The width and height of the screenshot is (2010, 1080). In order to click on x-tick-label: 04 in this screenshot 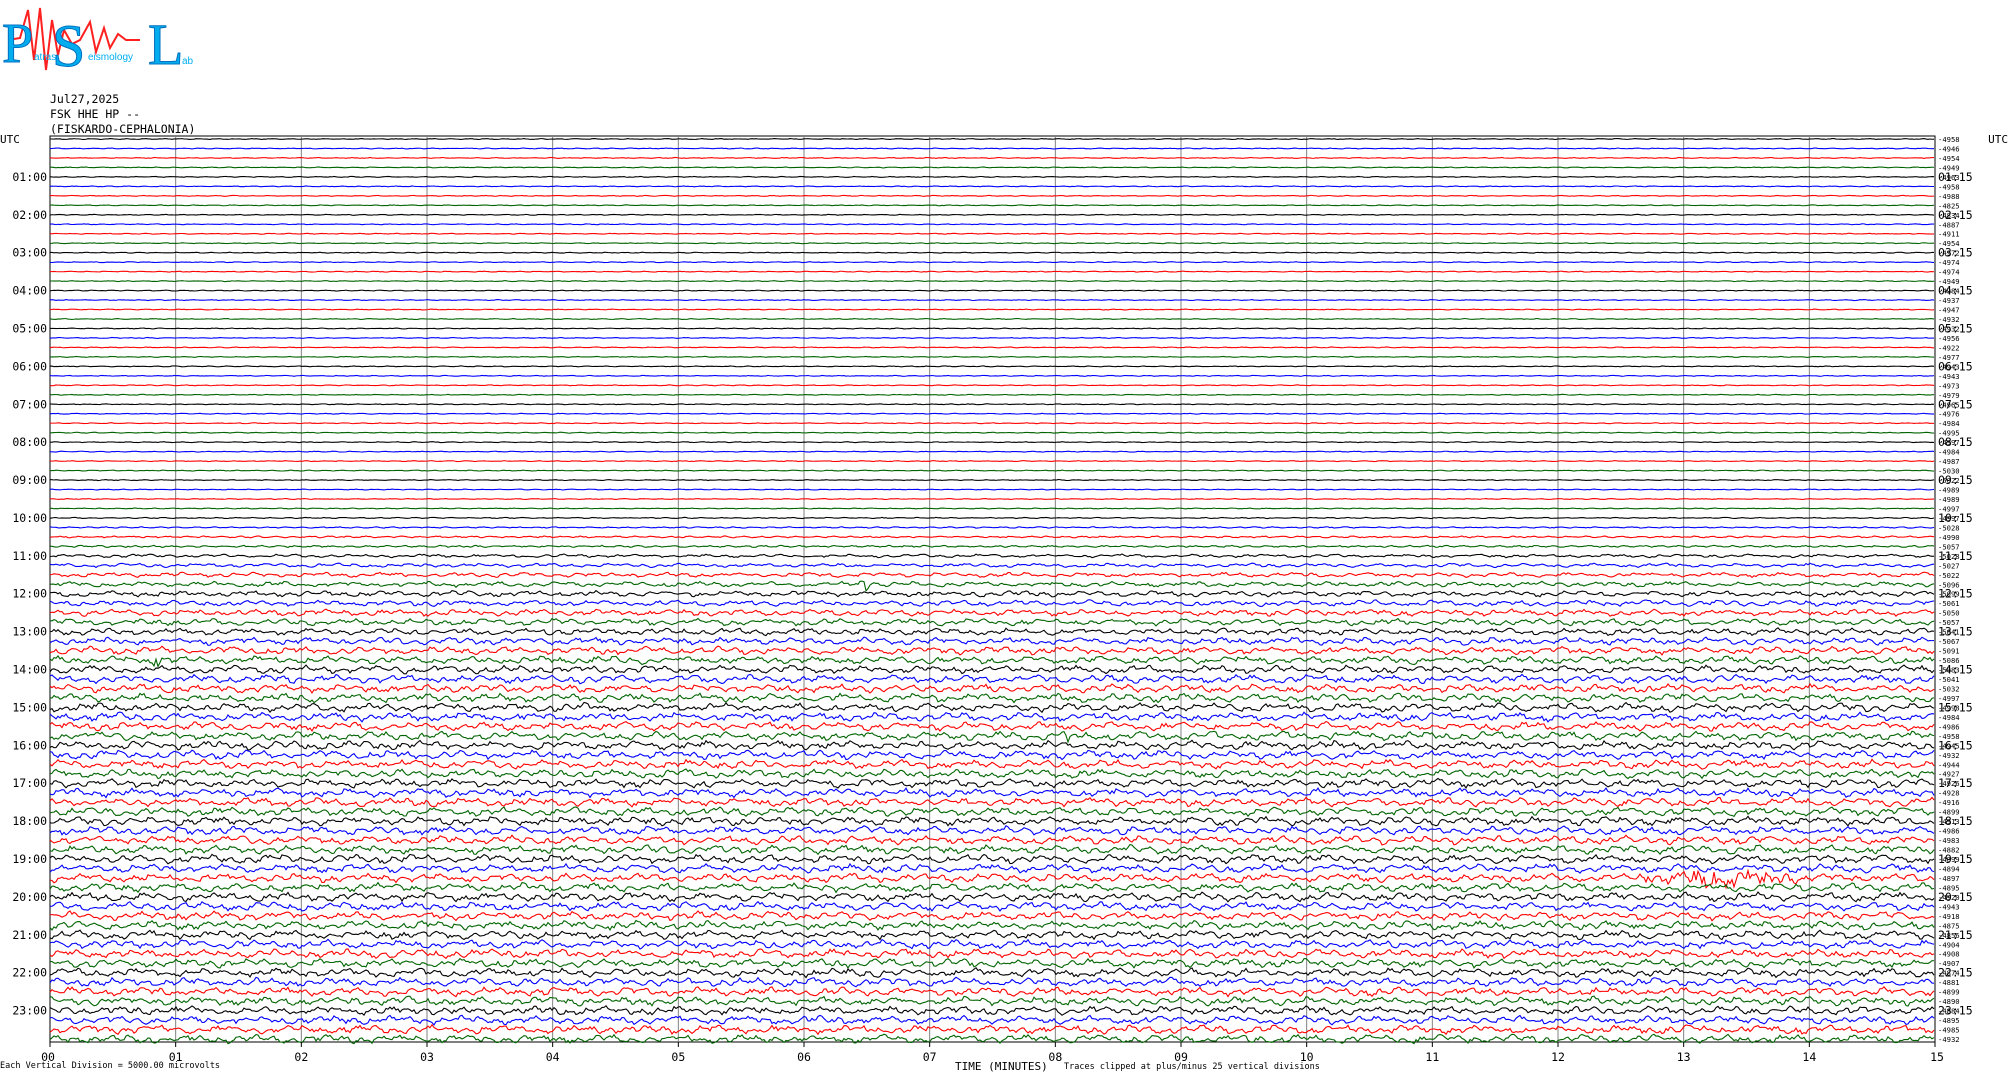, I will do `click(553, 1057)`.